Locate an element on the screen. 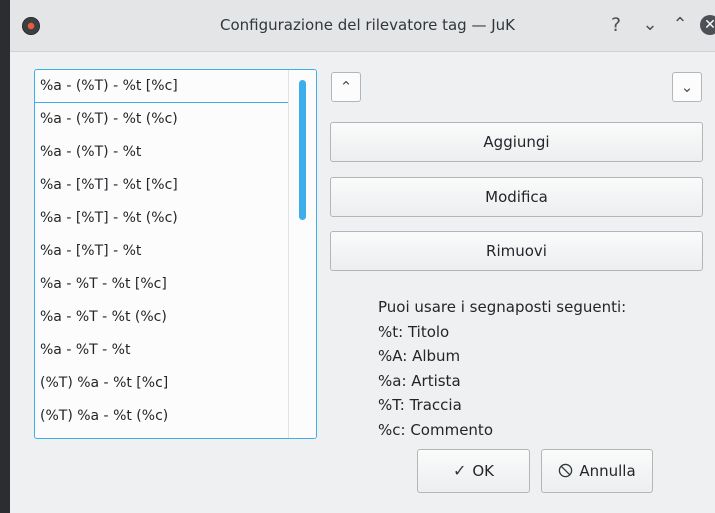  list-item: %a - [%T] - %t is located at coordinates (162, 251).